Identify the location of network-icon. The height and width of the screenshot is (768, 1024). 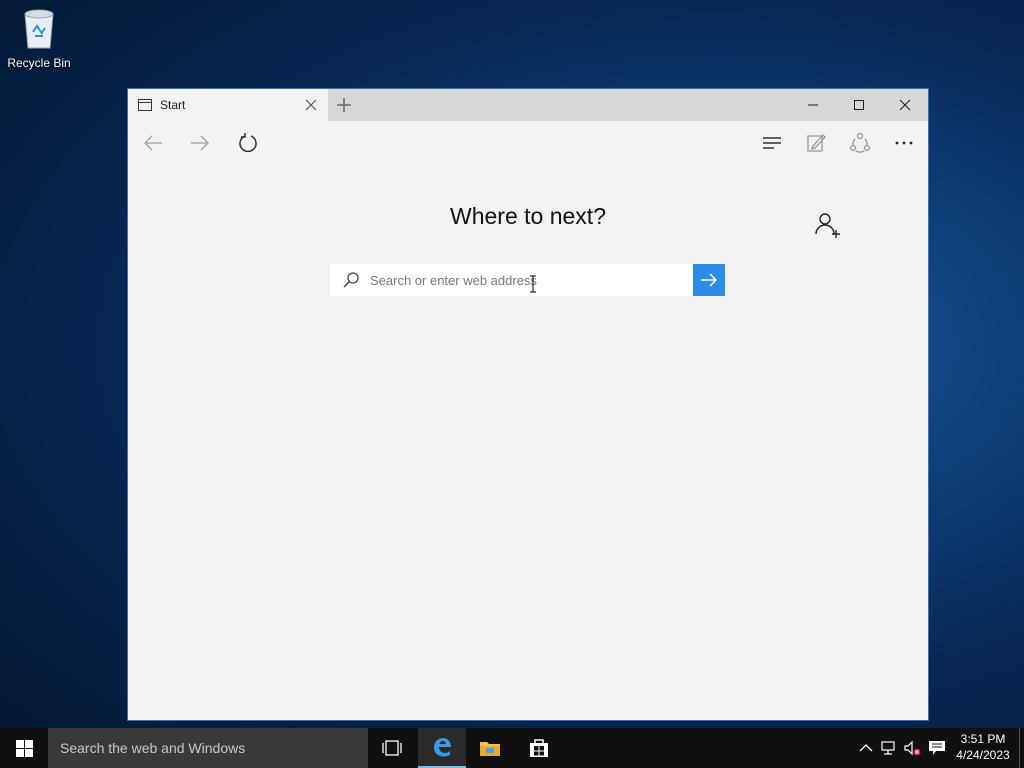
(889, 748).